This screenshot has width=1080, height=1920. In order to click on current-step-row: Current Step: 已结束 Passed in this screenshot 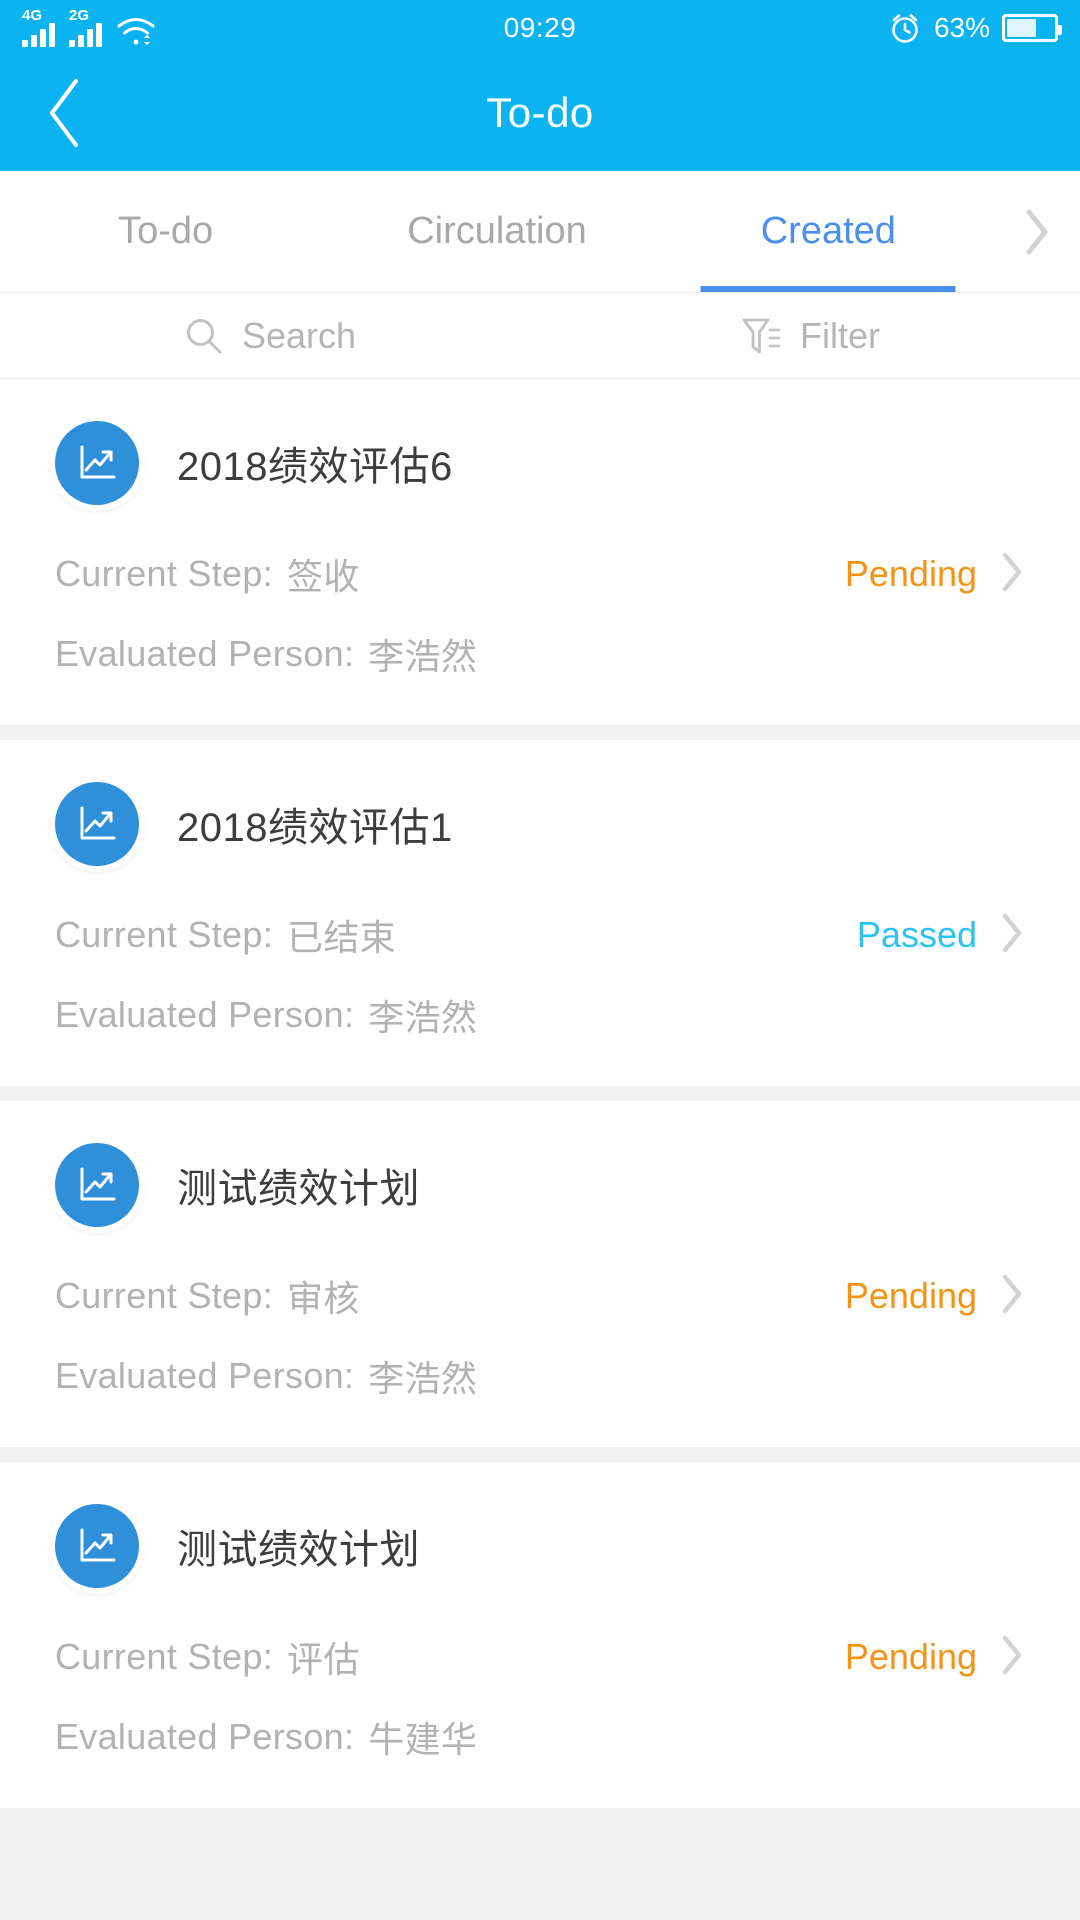, I will do `click(540, 935)`.